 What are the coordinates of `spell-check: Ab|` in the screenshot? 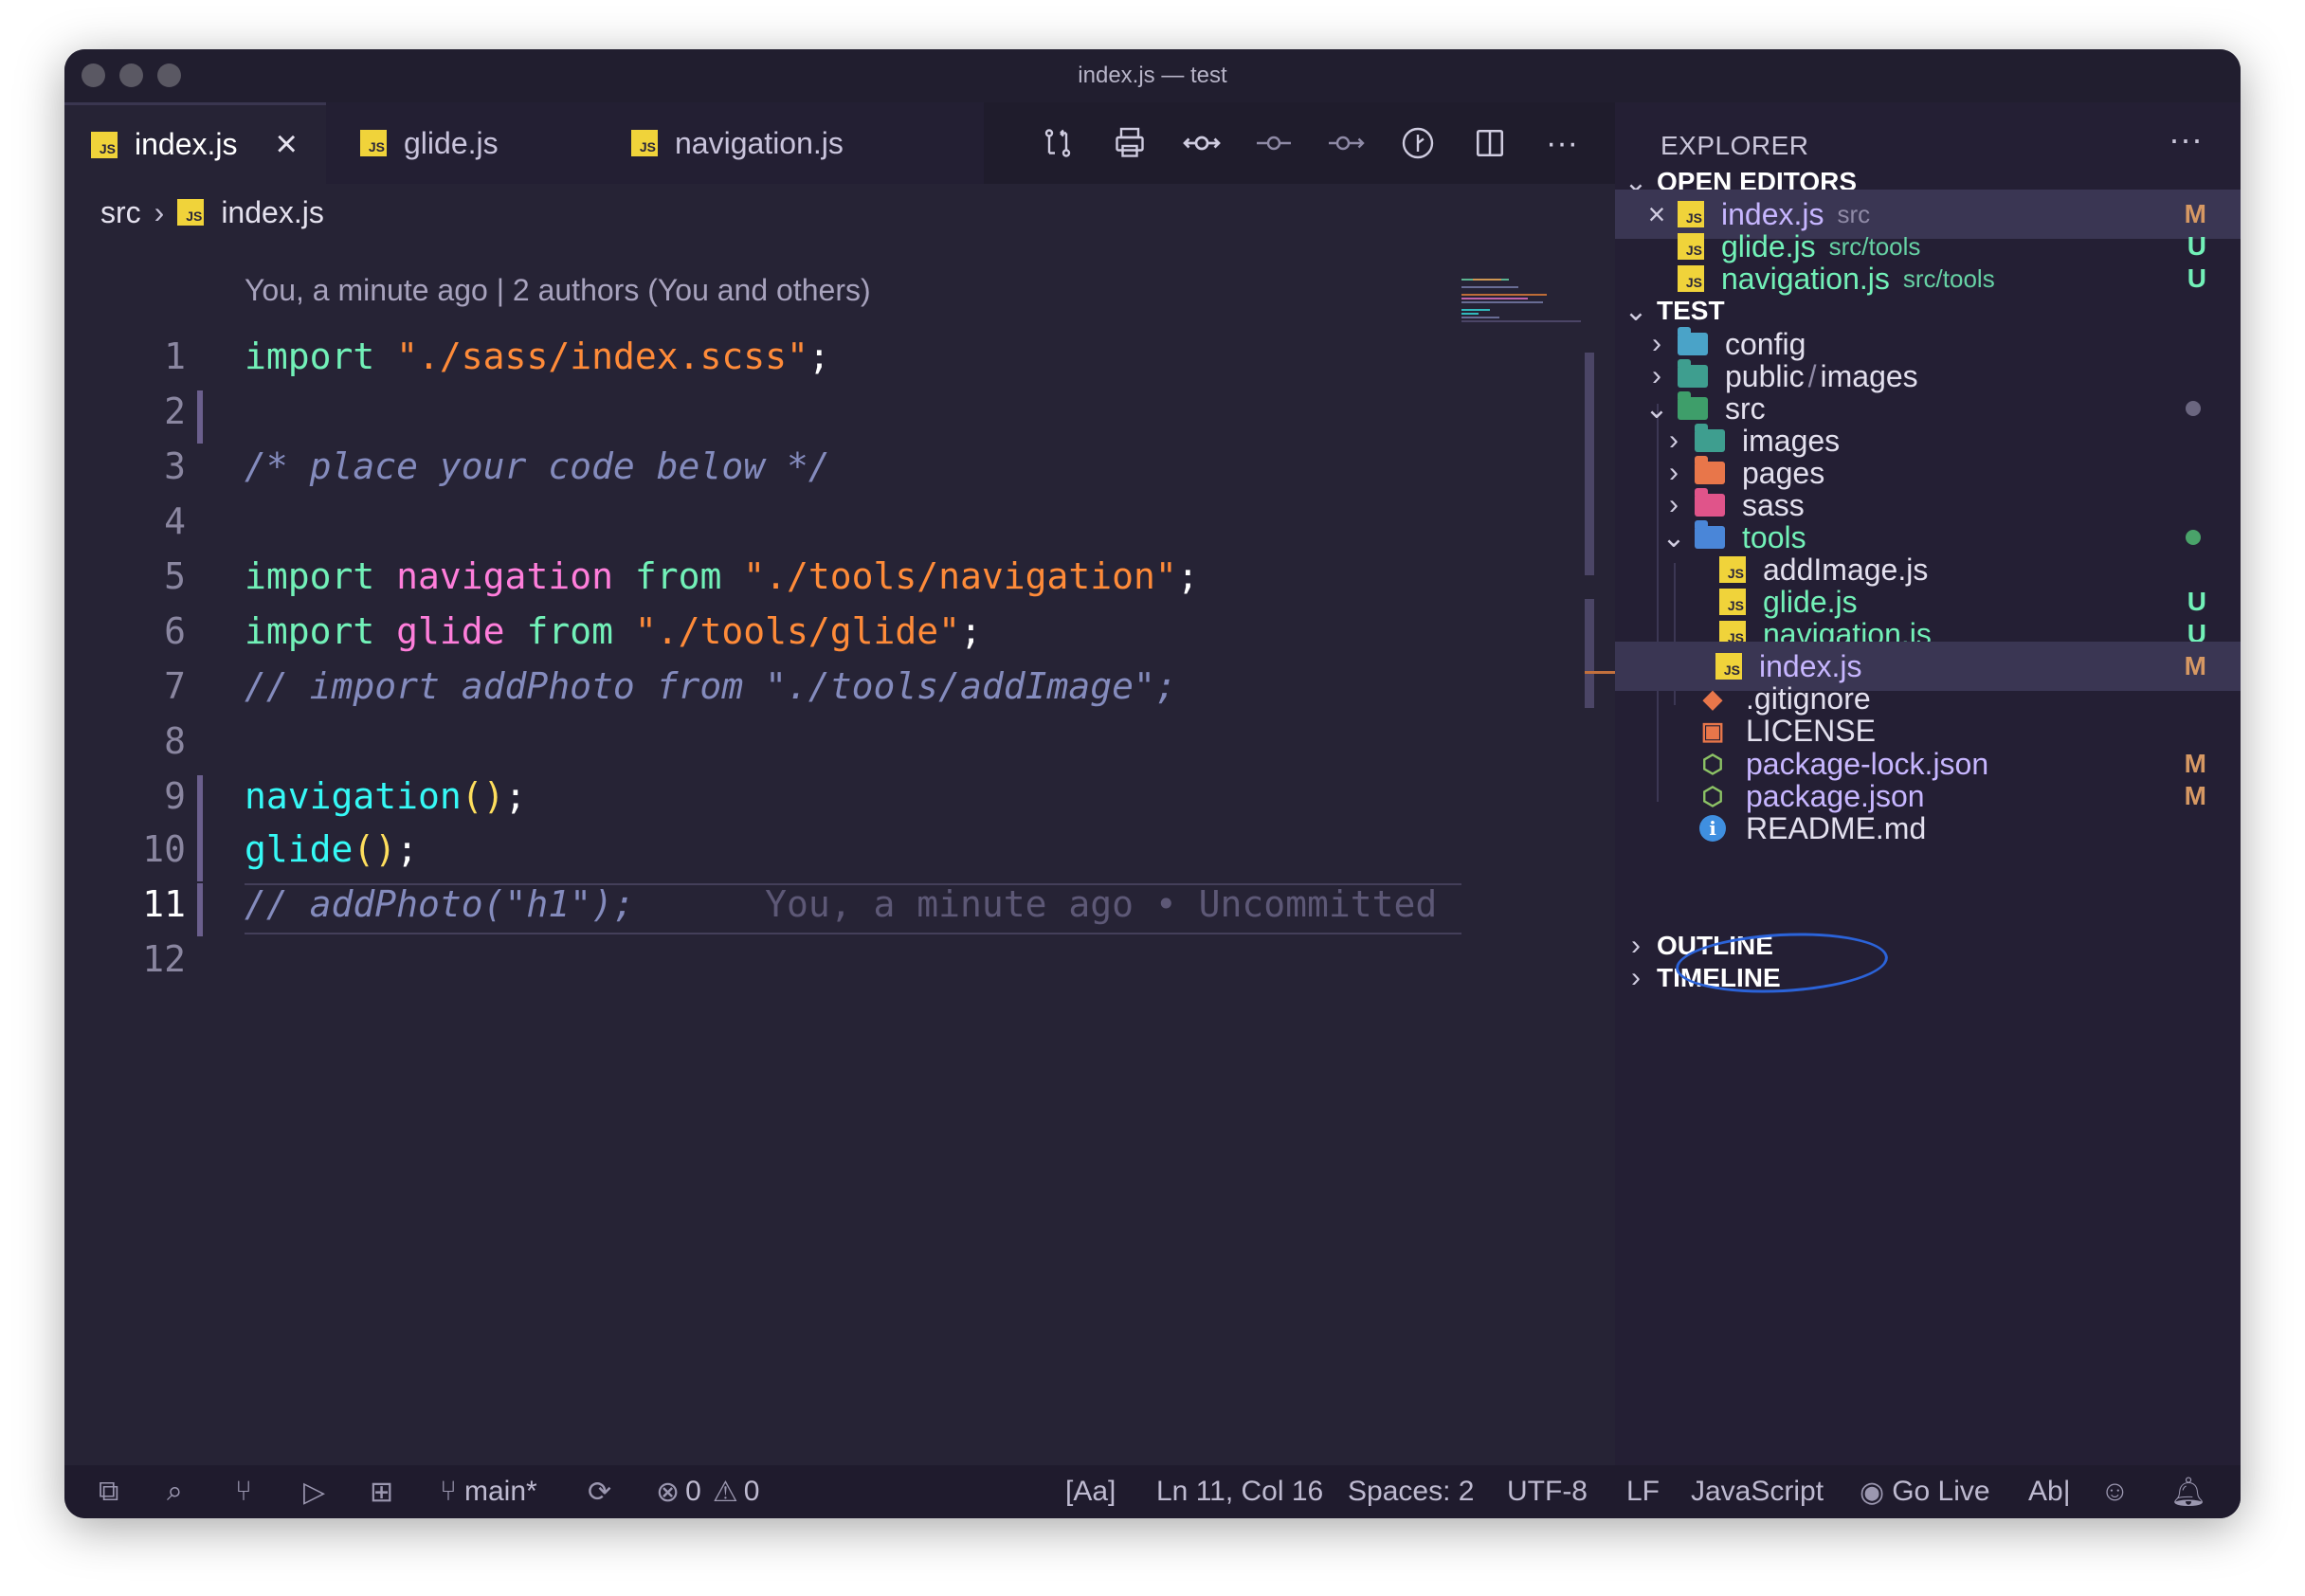 It's located at (2049, 1492).